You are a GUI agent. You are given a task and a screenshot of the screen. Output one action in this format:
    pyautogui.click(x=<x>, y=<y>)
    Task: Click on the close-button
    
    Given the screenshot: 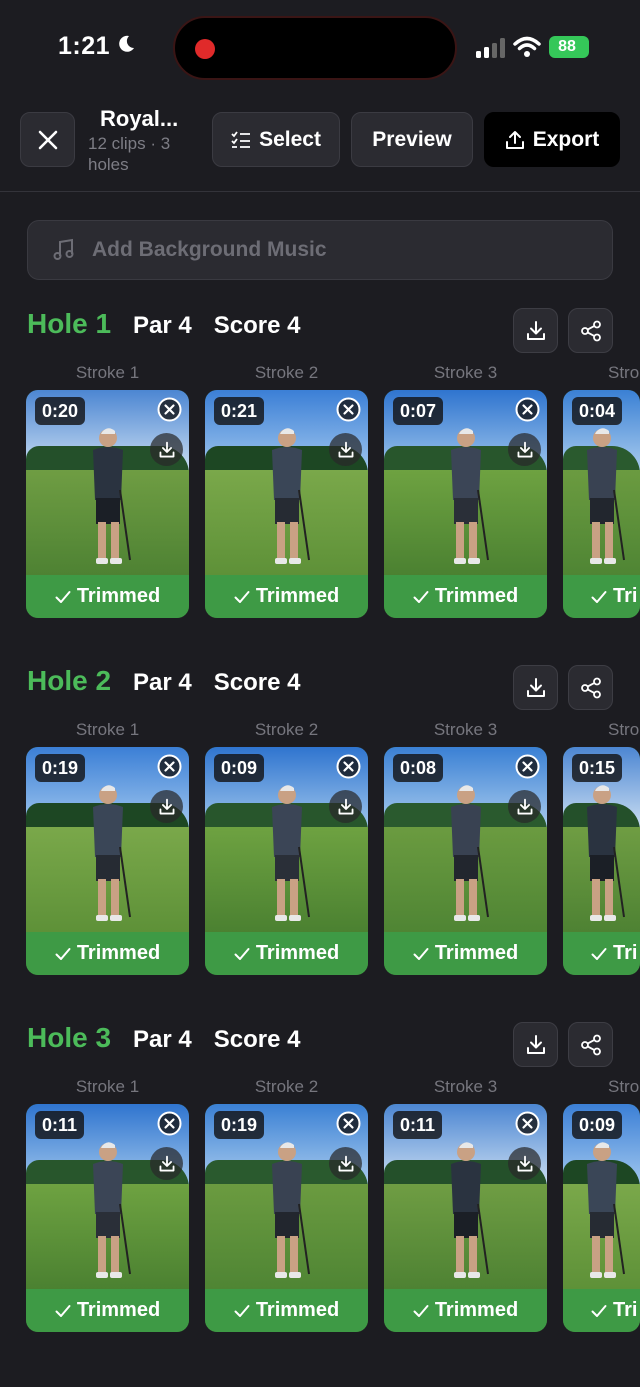 What is the action you would take?
    pyautogui.click(x=47, y=139)
    